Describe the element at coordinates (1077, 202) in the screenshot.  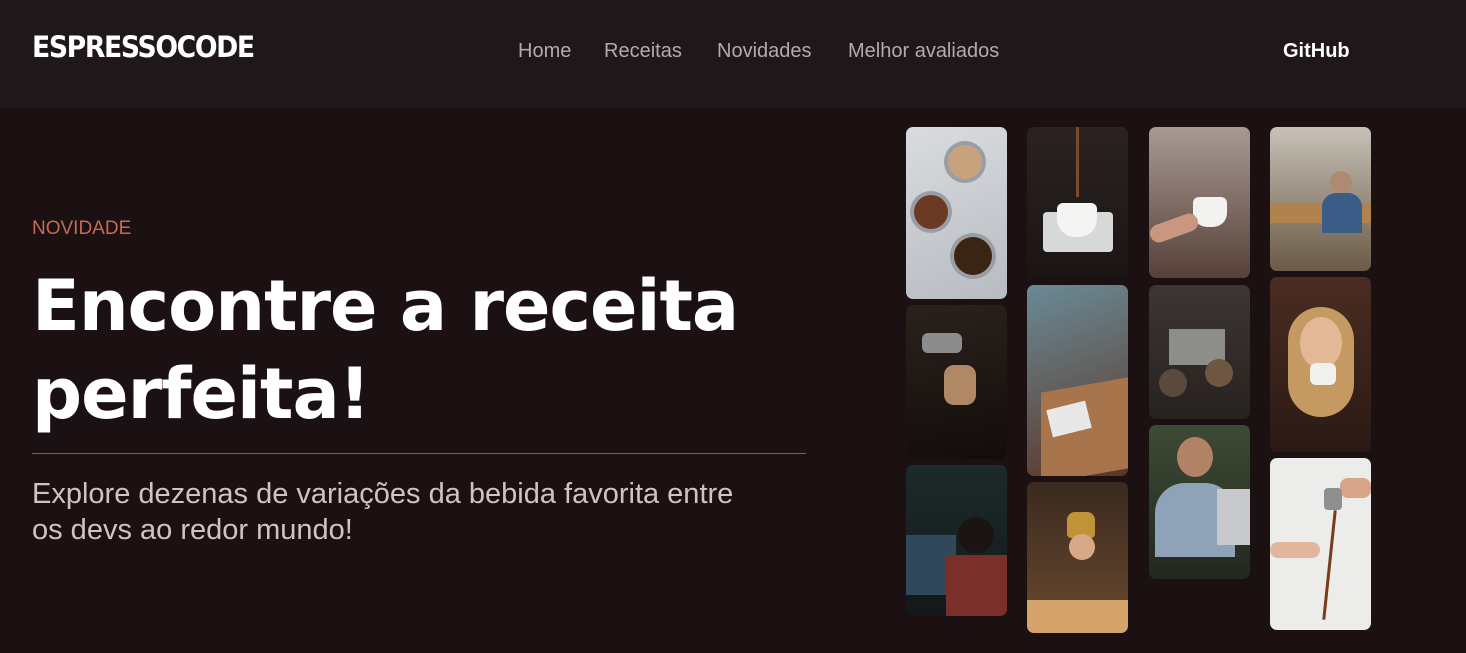
I see `coffee-pour-cup-photo` at that location.